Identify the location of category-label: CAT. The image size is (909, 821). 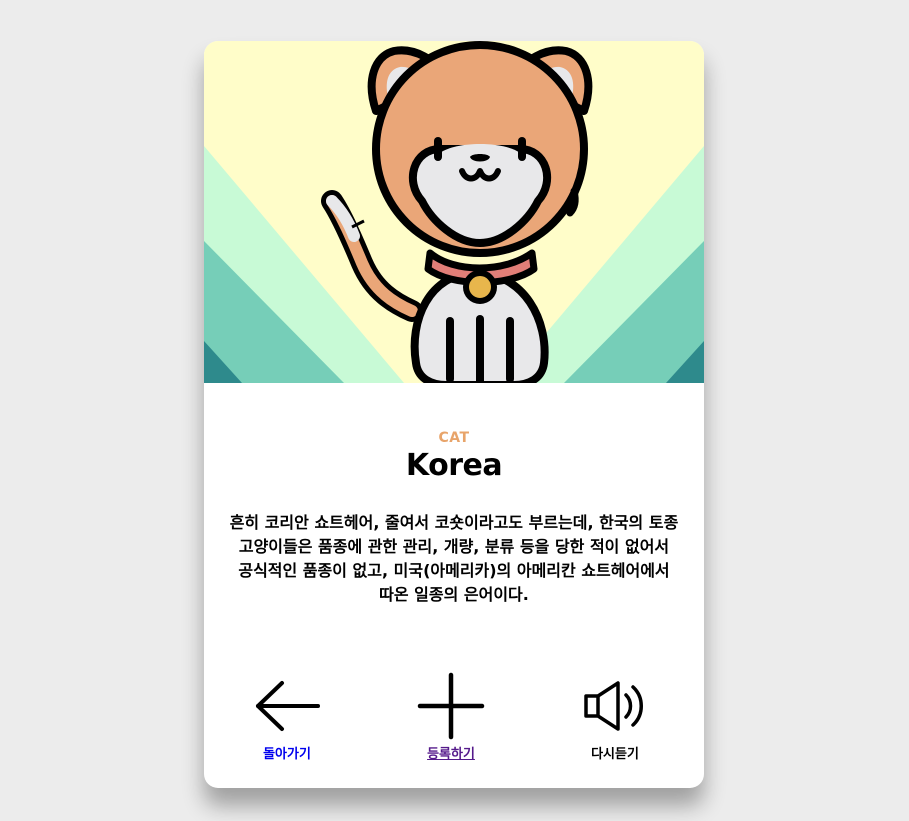
(454, 438).